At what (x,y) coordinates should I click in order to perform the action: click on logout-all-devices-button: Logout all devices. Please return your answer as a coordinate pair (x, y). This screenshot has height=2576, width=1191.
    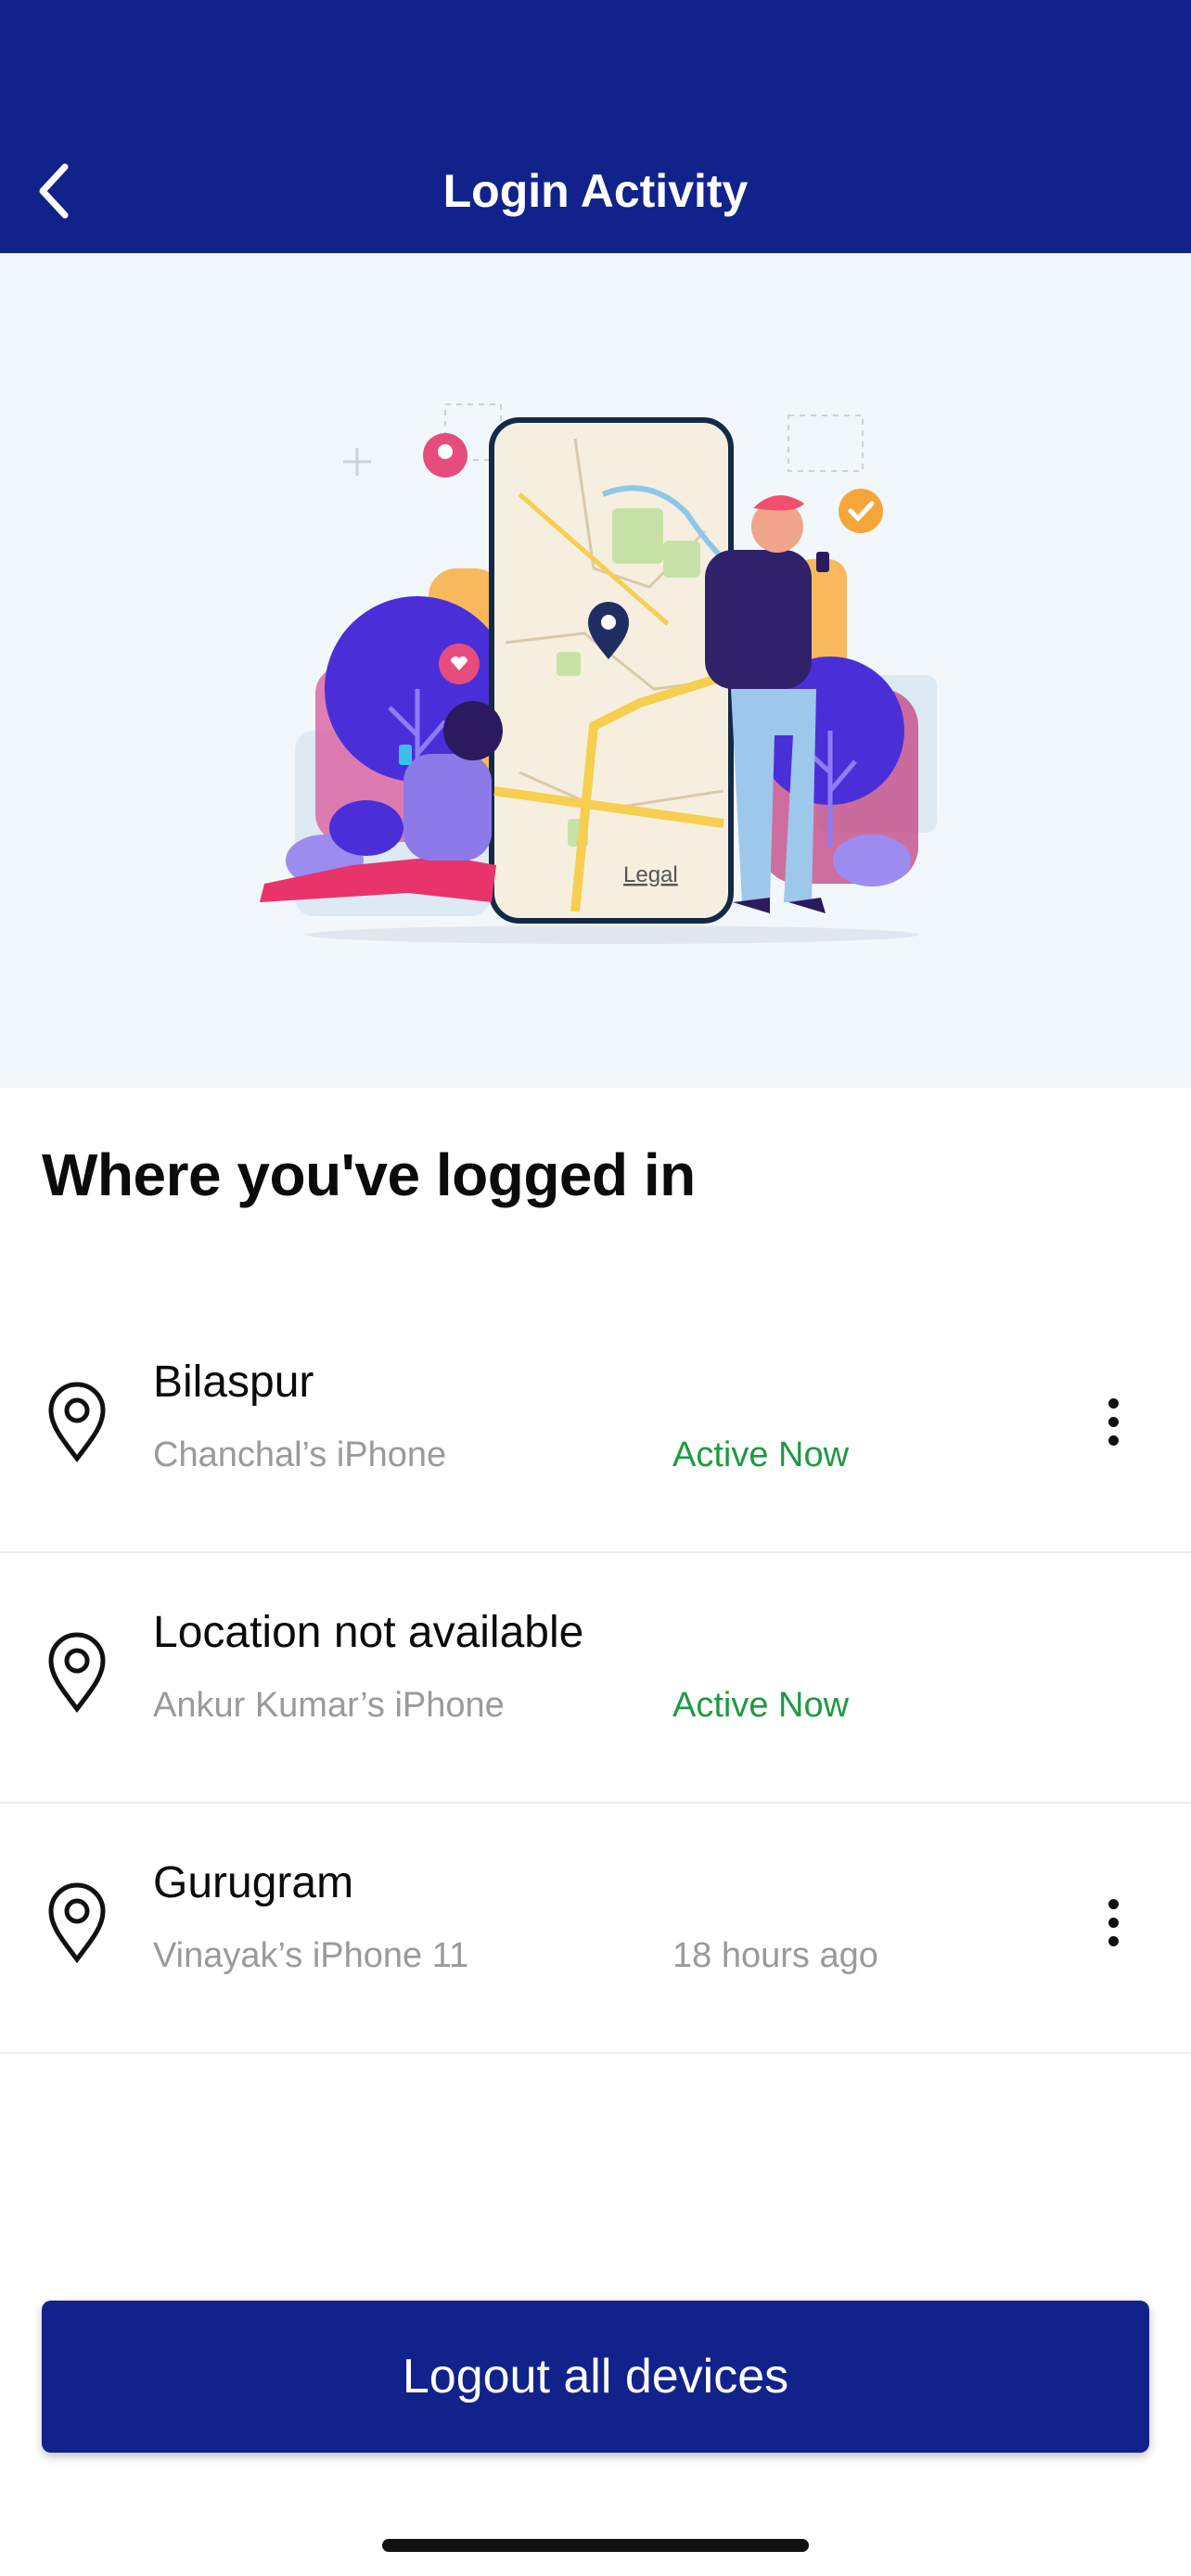
    Looking at the image, I should click on (595, 2377).